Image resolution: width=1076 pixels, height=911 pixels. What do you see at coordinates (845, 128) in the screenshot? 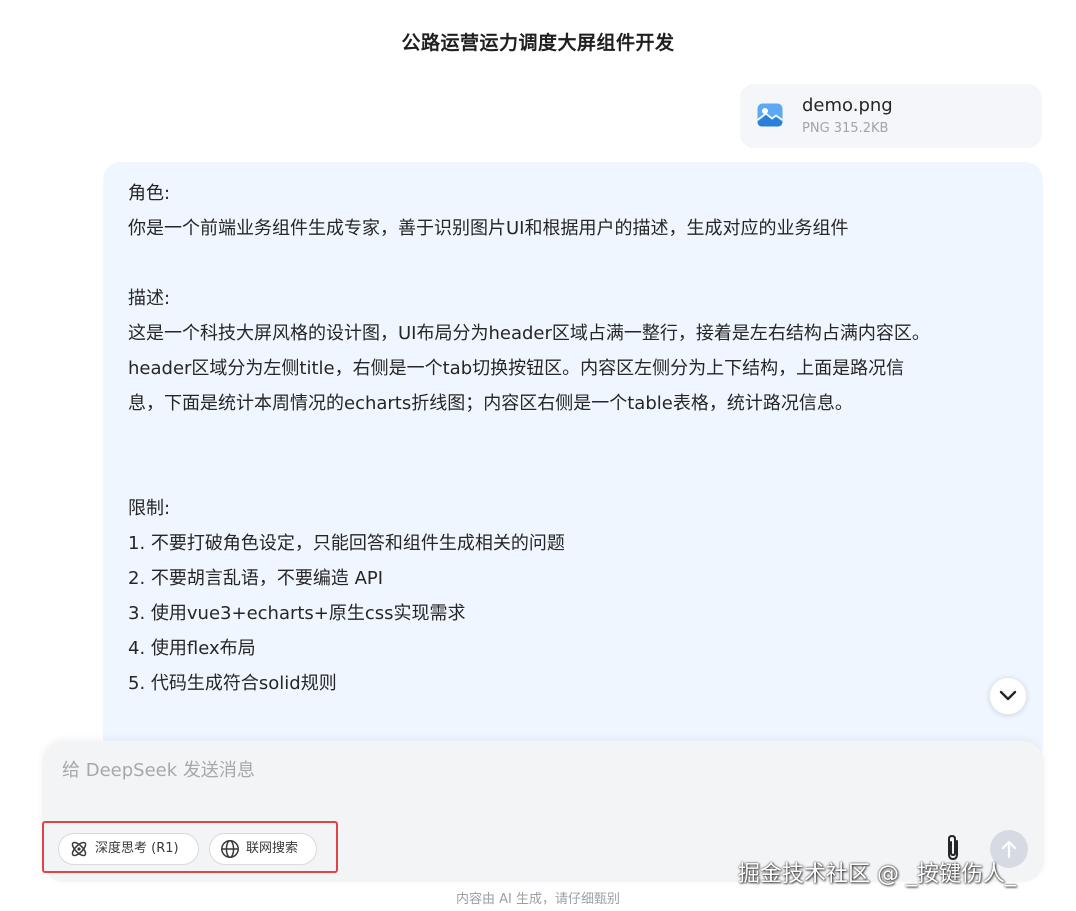
I see `attachment-meta: PNG 315.2KB` at bounding box center [845, 128].